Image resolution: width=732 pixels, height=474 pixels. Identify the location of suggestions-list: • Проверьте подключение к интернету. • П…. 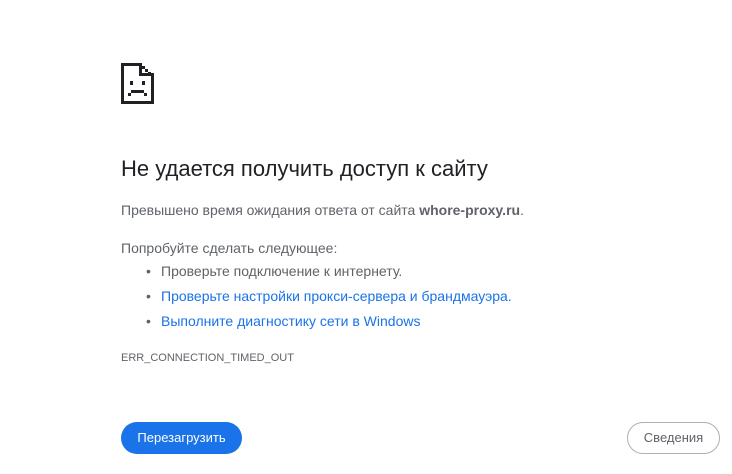
(316, 298).